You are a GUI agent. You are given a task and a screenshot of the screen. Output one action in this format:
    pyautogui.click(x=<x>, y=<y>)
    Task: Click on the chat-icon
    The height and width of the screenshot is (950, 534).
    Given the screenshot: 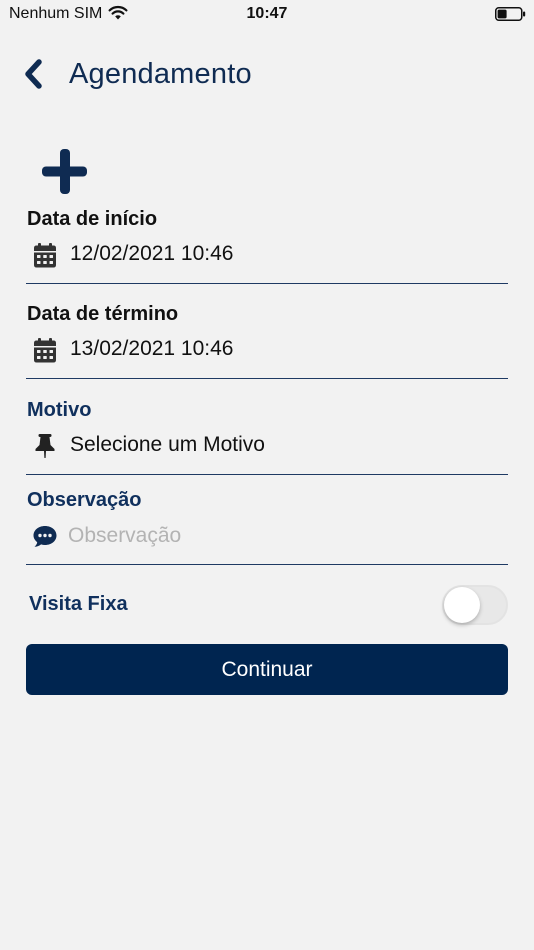 What is the action you would take?
    pyautogui.click(x=45, y=536)
    